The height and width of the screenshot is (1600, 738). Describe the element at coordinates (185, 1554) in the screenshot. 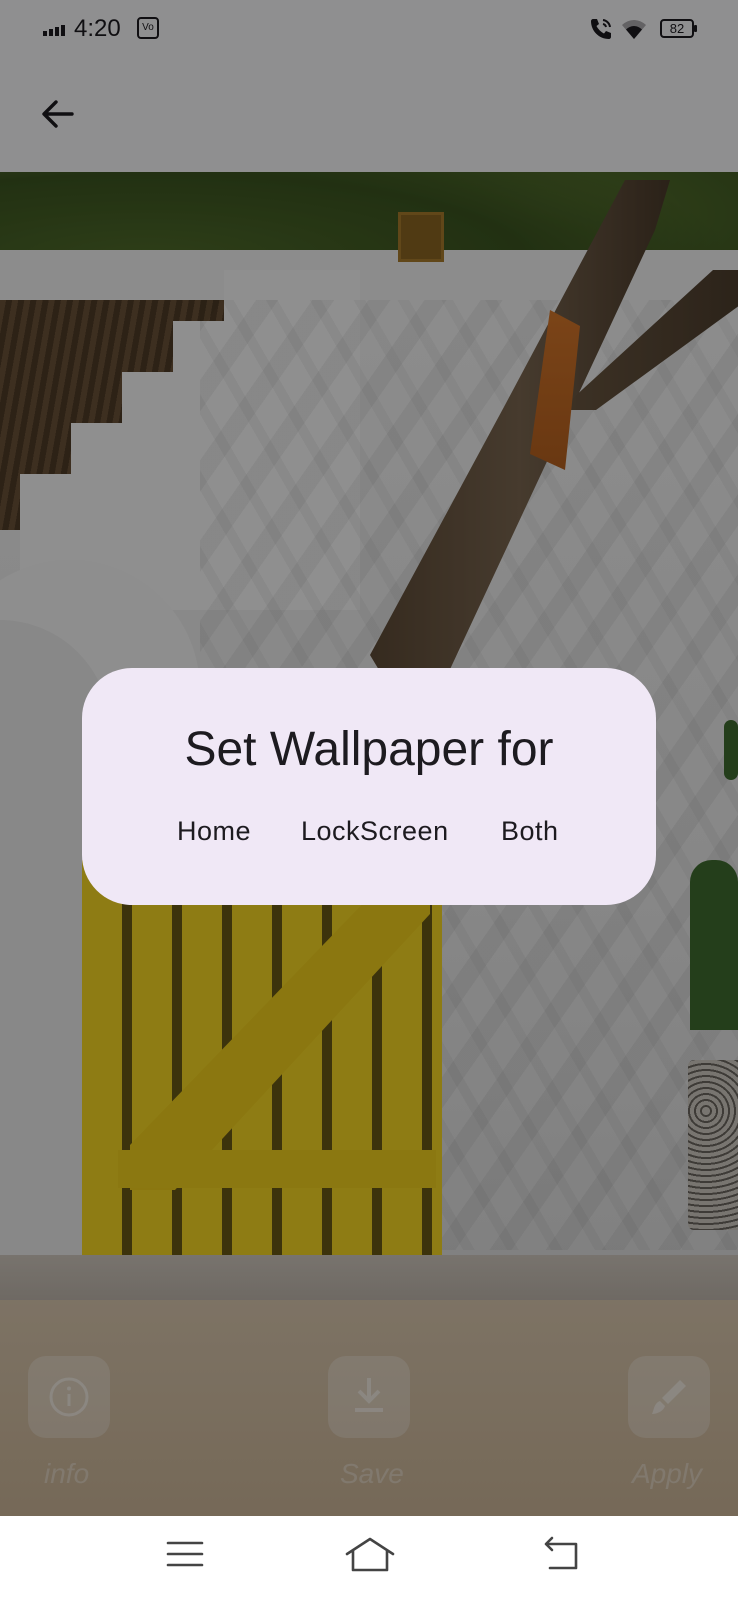

I see `menu-icon` at that location.